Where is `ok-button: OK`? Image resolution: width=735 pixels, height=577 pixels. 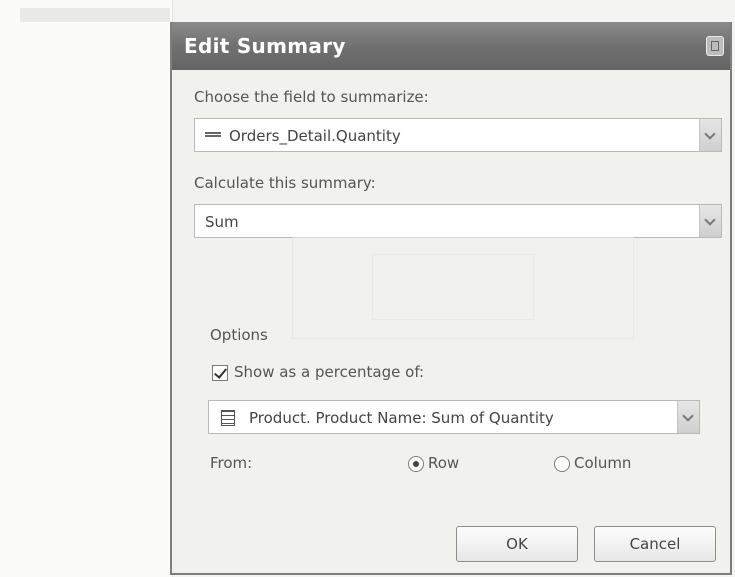
ok-button: OK is located at coordinates (517, 544).